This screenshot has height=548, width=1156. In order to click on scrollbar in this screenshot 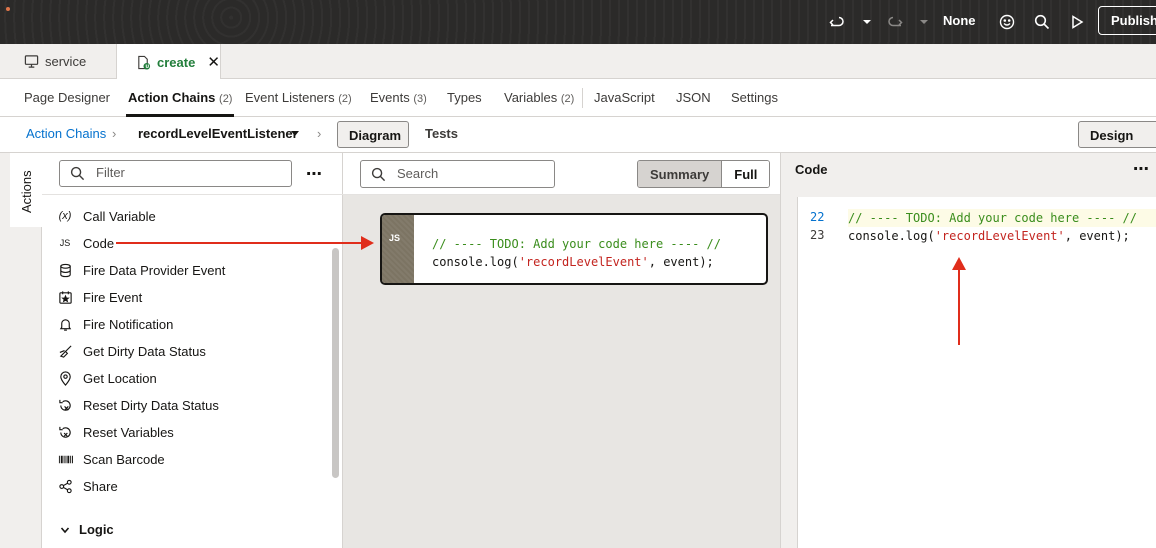, I will do `click(335, 363)`.